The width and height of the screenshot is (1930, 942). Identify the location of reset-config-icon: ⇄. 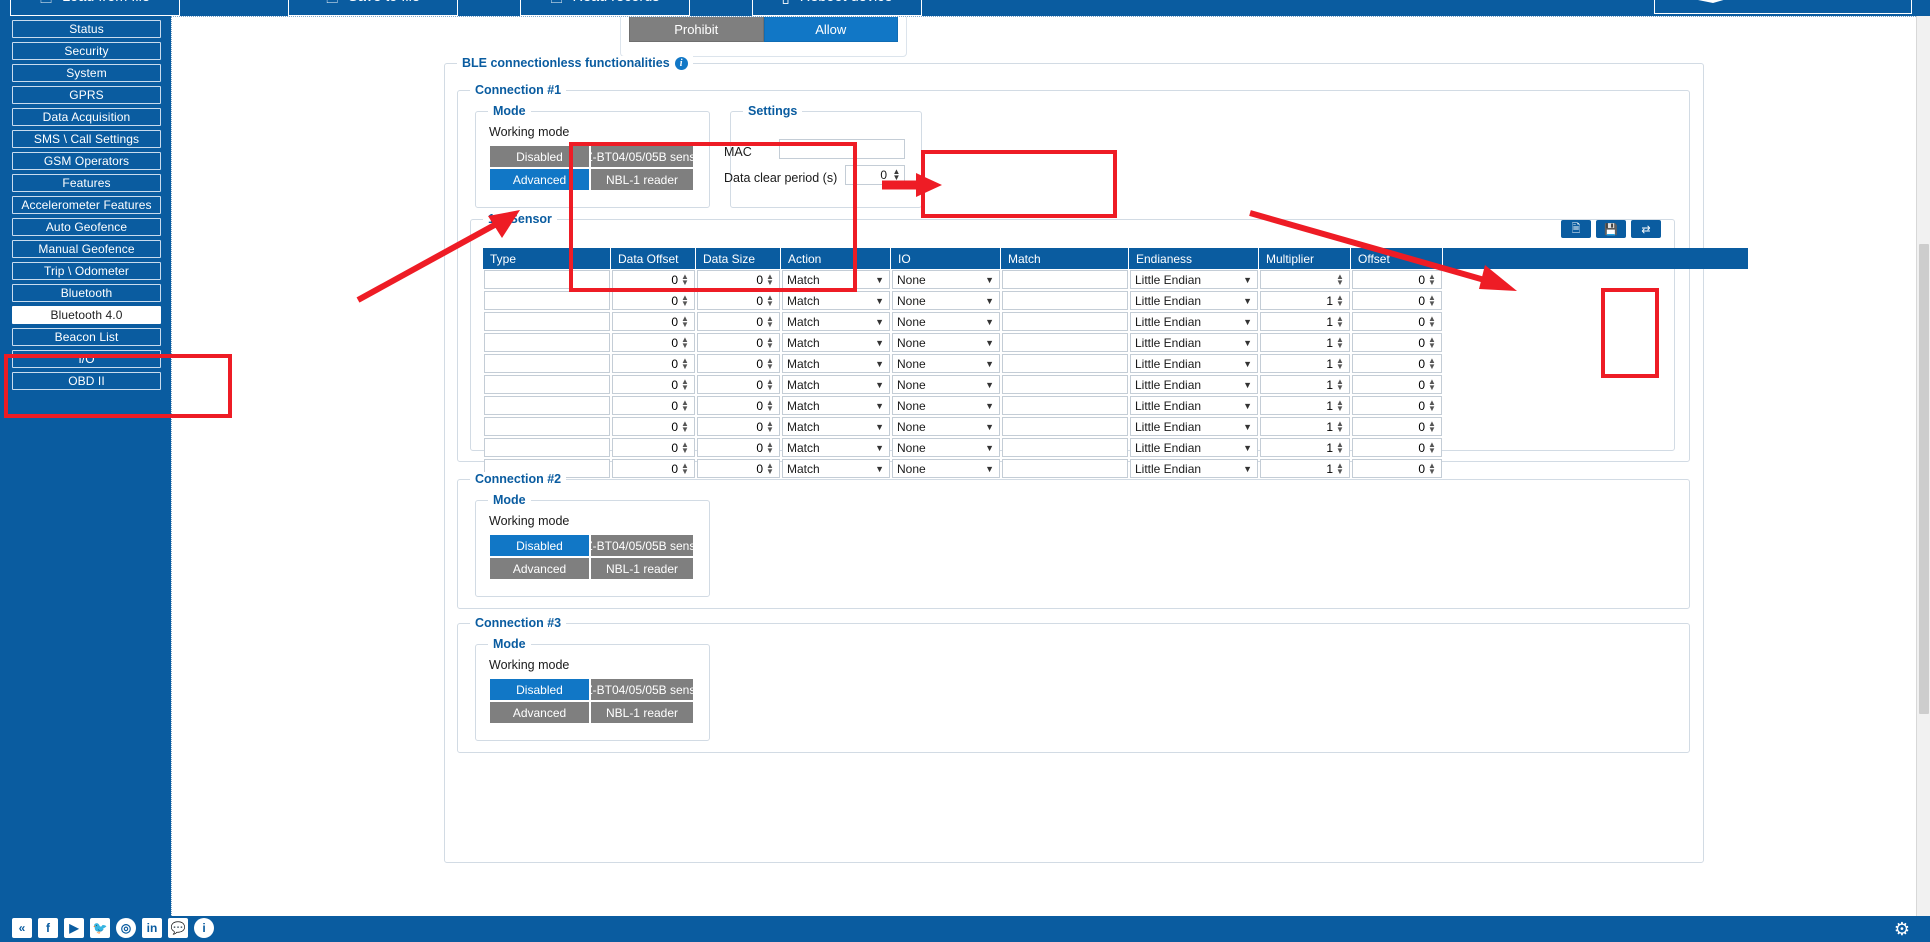
(1646, 229).